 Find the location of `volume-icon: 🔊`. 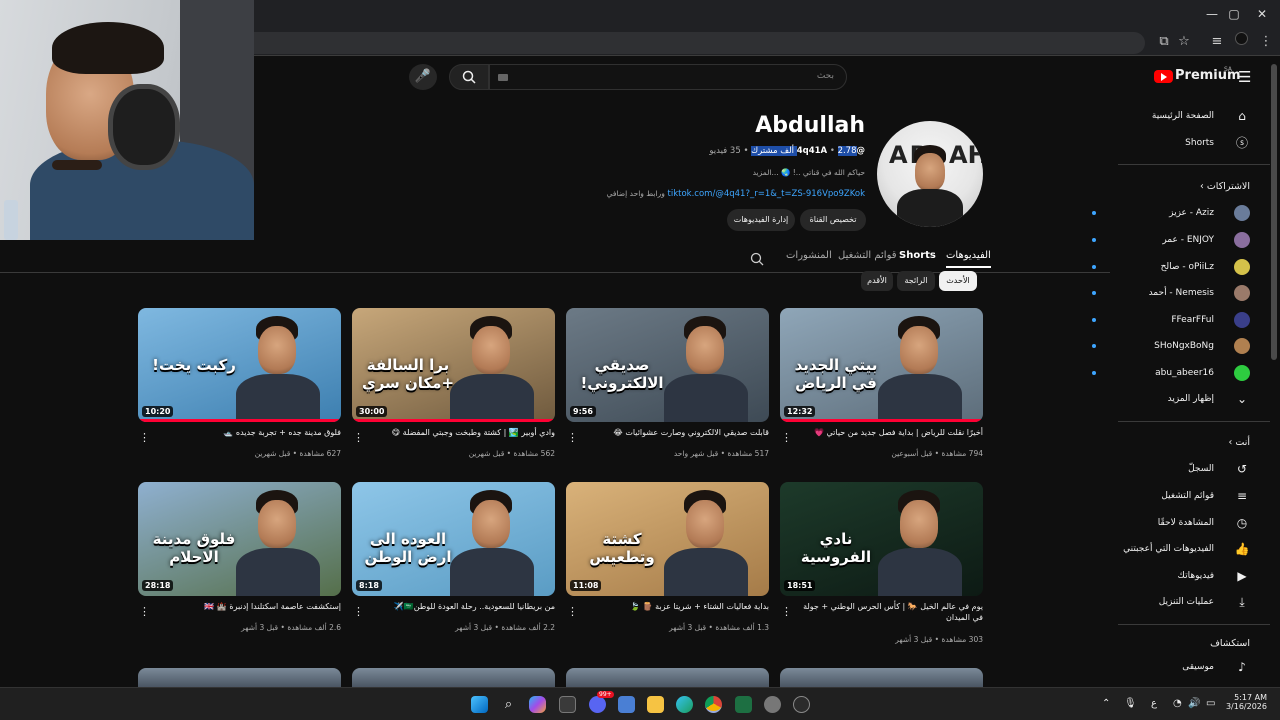

volume-icon: 🔊 is located at coordinates (1194, 703).